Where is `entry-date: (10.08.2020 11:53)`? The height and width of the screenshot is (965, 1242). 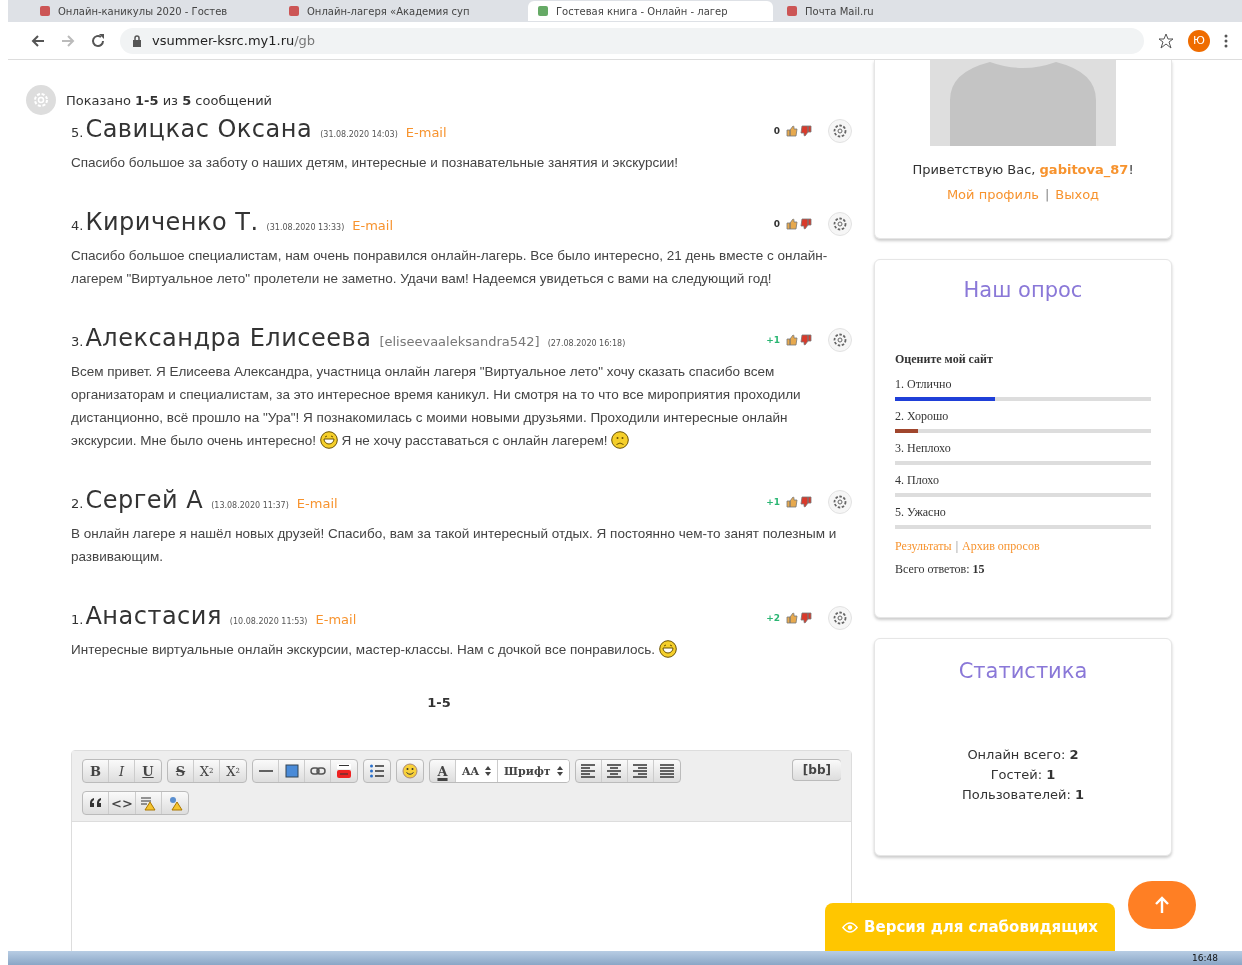
entry-date: (10.08.2020 11:53) is located at coordinates (268, 621).